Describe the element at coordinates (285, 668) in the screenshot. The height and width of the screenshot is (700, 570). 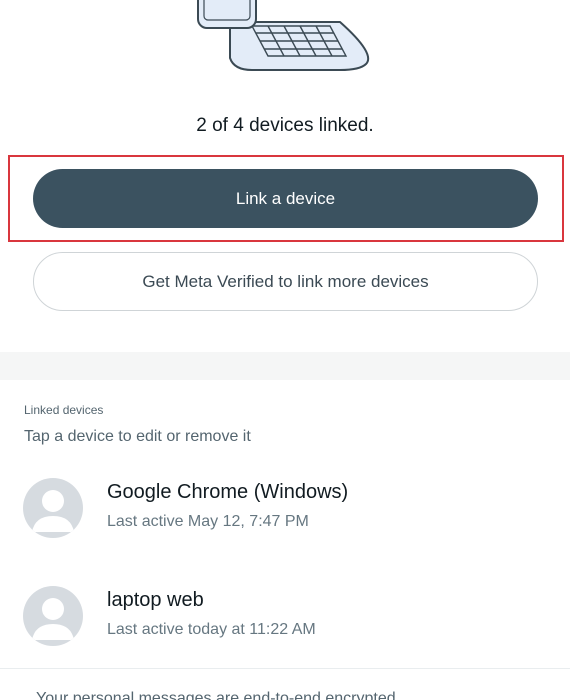
I see `bottom-divider` at that location.